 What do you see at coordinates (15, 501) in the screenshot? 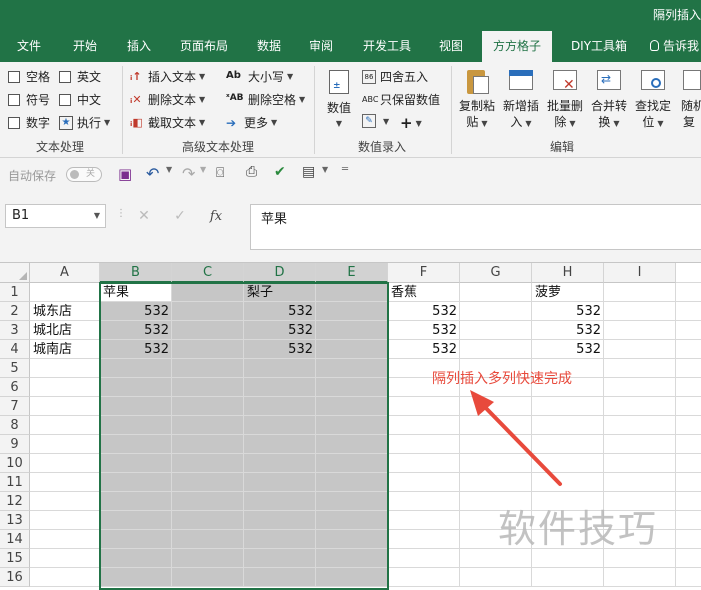
I see `row-header-12: 12` at bounding box center [15, 501].